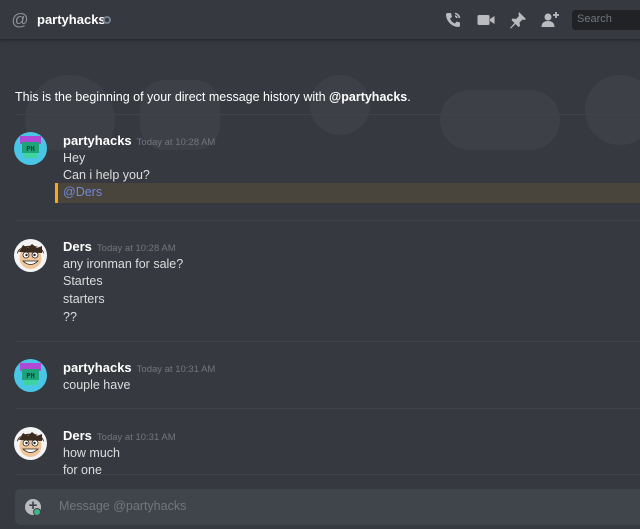  I want to click on mention-highlight: @Ders, so click(347, 193).